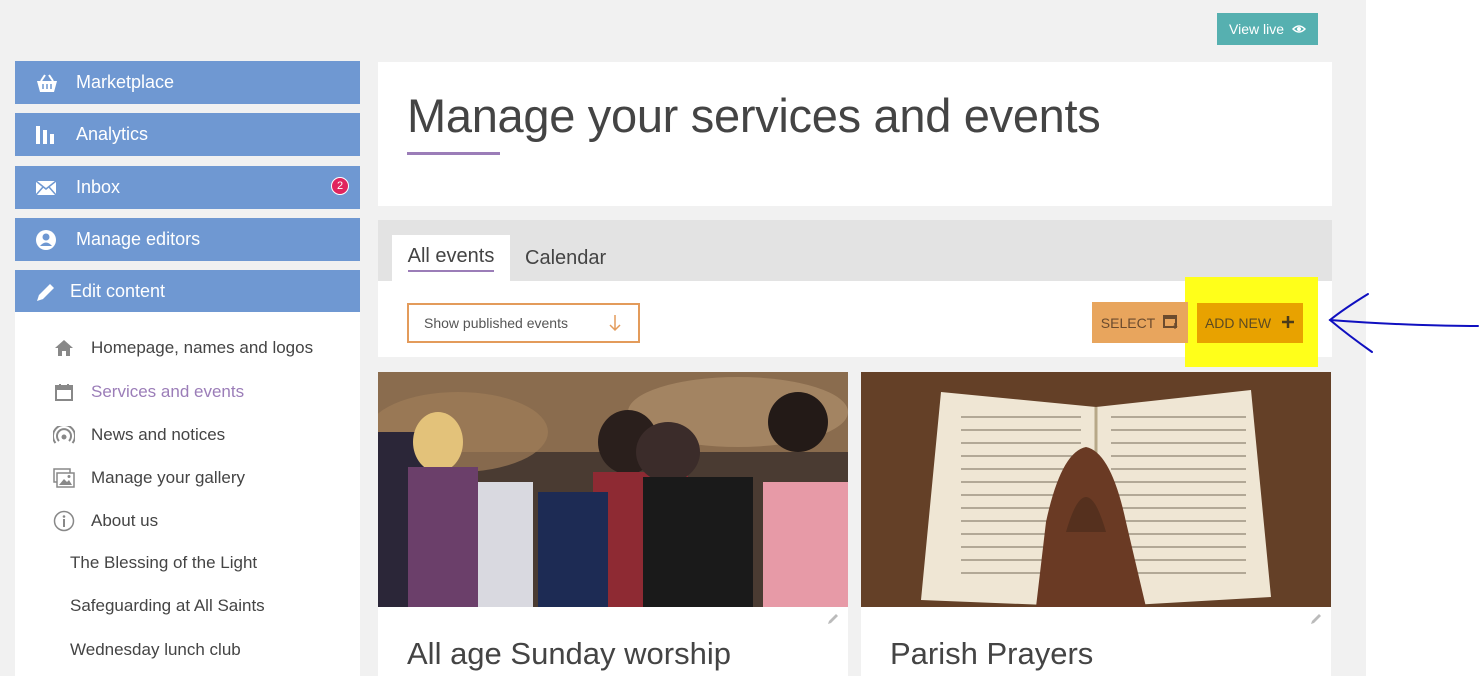 The image size is (1479, 676). I want to click on basket-icon, so click(53, 83).